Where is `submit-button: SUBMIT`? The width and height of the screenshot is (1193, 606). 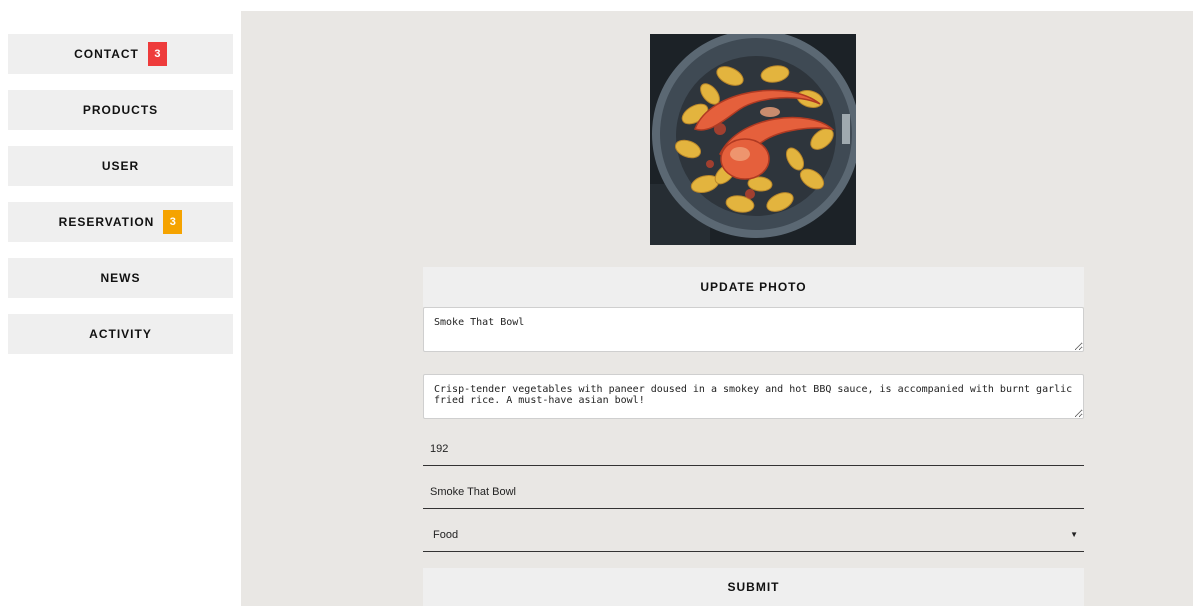 submit-button: SUBMIT is located at coordinates (753, 587).